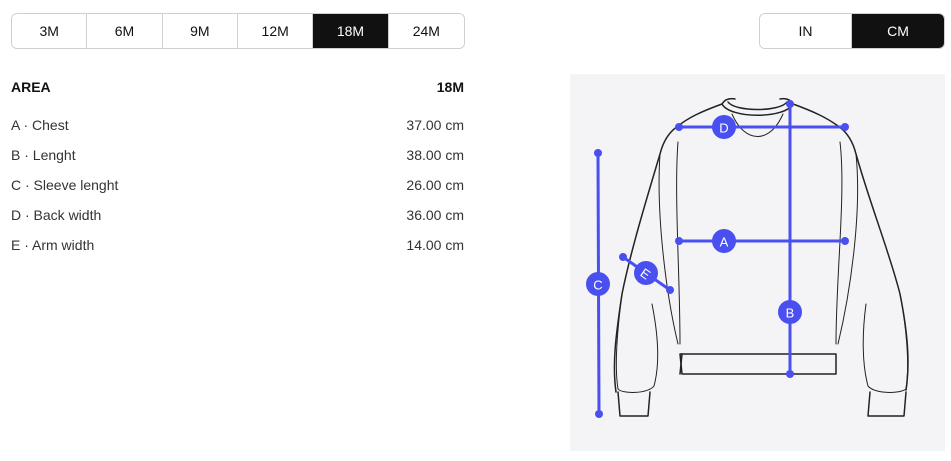 The width and height of the screenshot is (951, 461). I want to click on marker-d-label: D, so click(723, 128).